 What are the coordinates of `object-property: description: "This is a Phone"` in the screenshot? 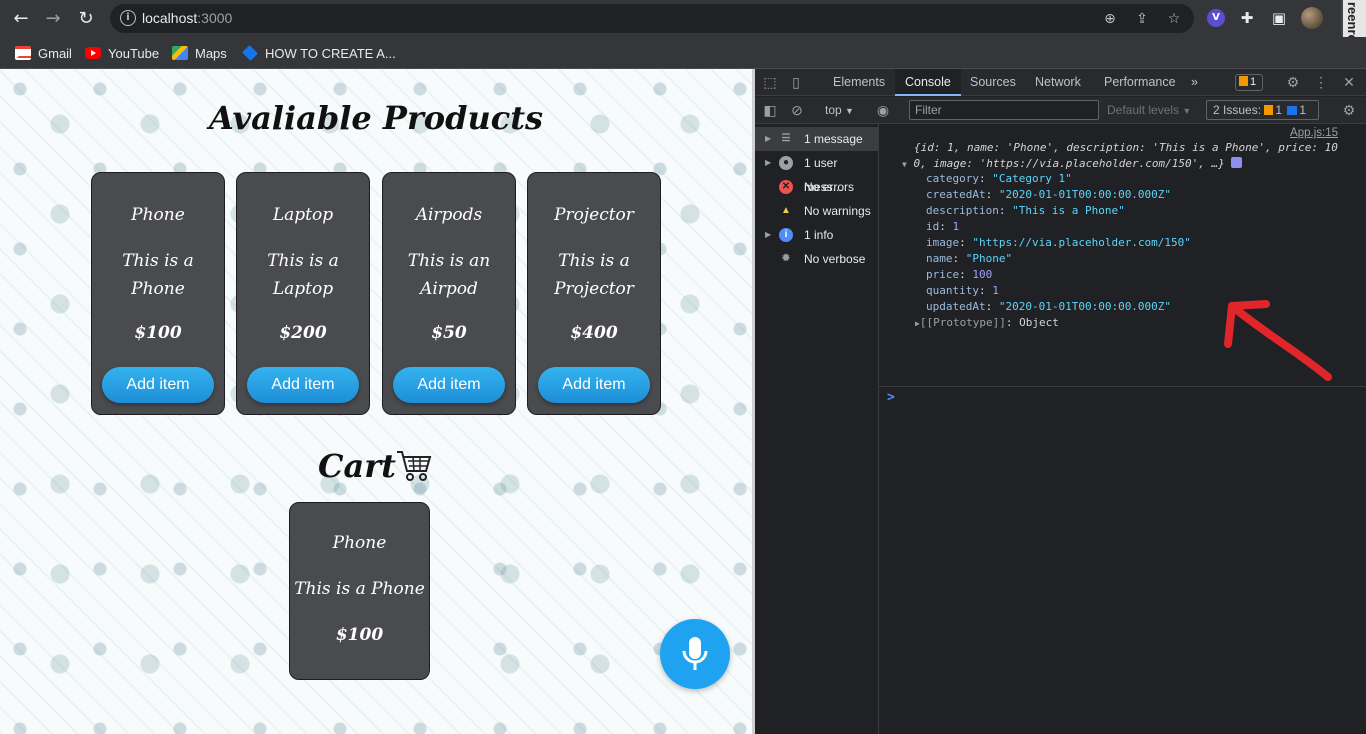 It's located at (1025, 210).